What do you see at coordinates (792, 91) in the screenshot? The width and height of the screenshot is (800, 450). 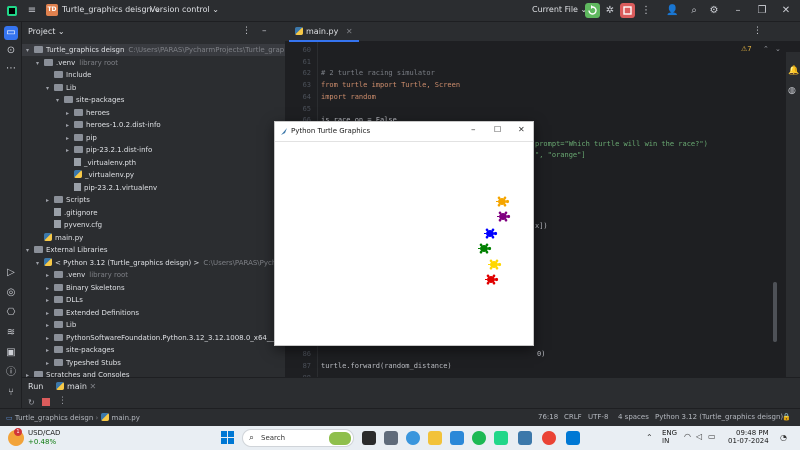 I see `ai-assistant-icon: ◍` at bounding box center [792, 91].